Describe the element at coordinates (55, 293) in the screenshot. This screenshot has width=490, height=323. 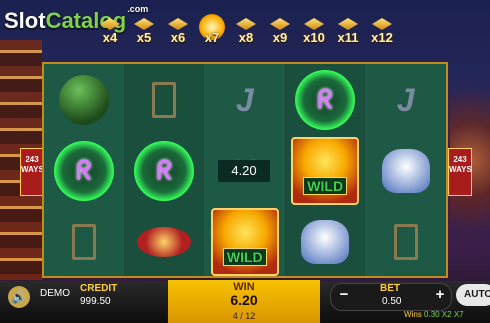
I see `demo-mode-label: DEMO` at that location.